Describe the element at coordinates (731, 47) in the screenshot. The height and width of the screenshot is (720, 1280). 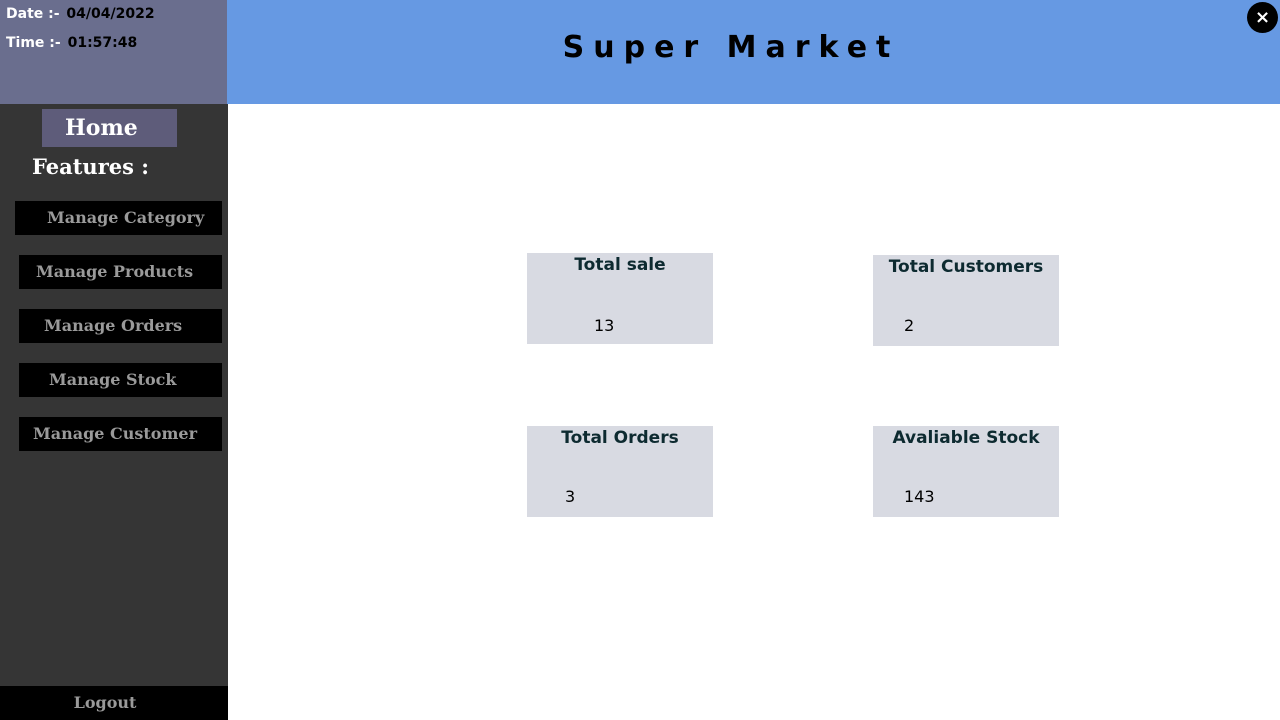
I see `app-title: Super Market` at that location.